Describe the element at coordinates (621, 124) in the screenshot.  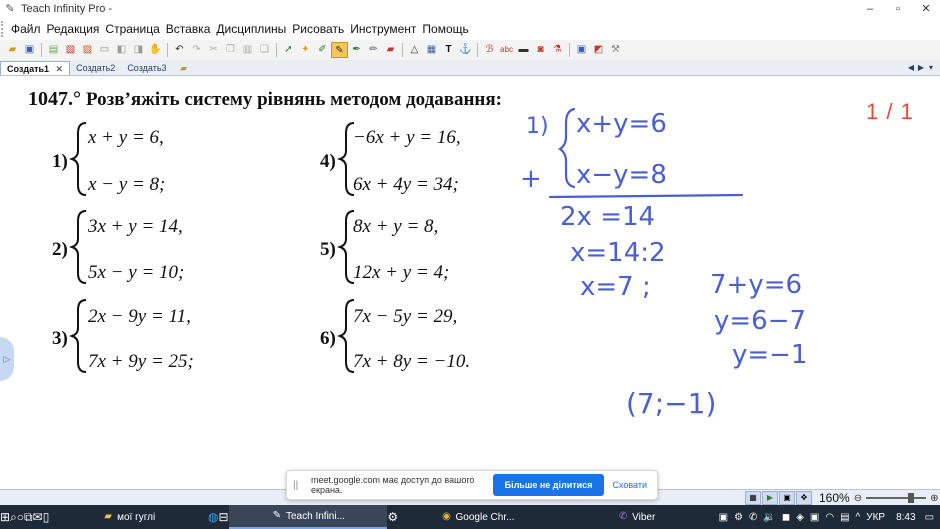
I see `ink-equation: x+y=6` at that location.